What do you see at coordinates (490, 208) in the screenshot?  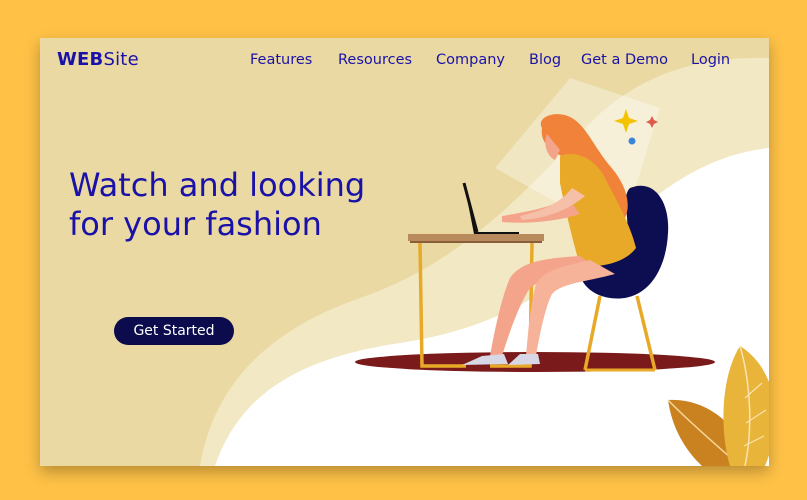 I see `laptop` at bounding box center [490, 208].